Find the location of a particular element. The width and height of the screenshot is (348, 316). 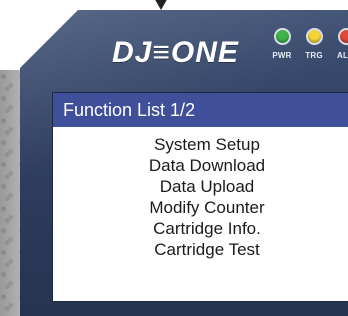

menu-item-system-setup: System Setup is located at coordinates (207, 144).